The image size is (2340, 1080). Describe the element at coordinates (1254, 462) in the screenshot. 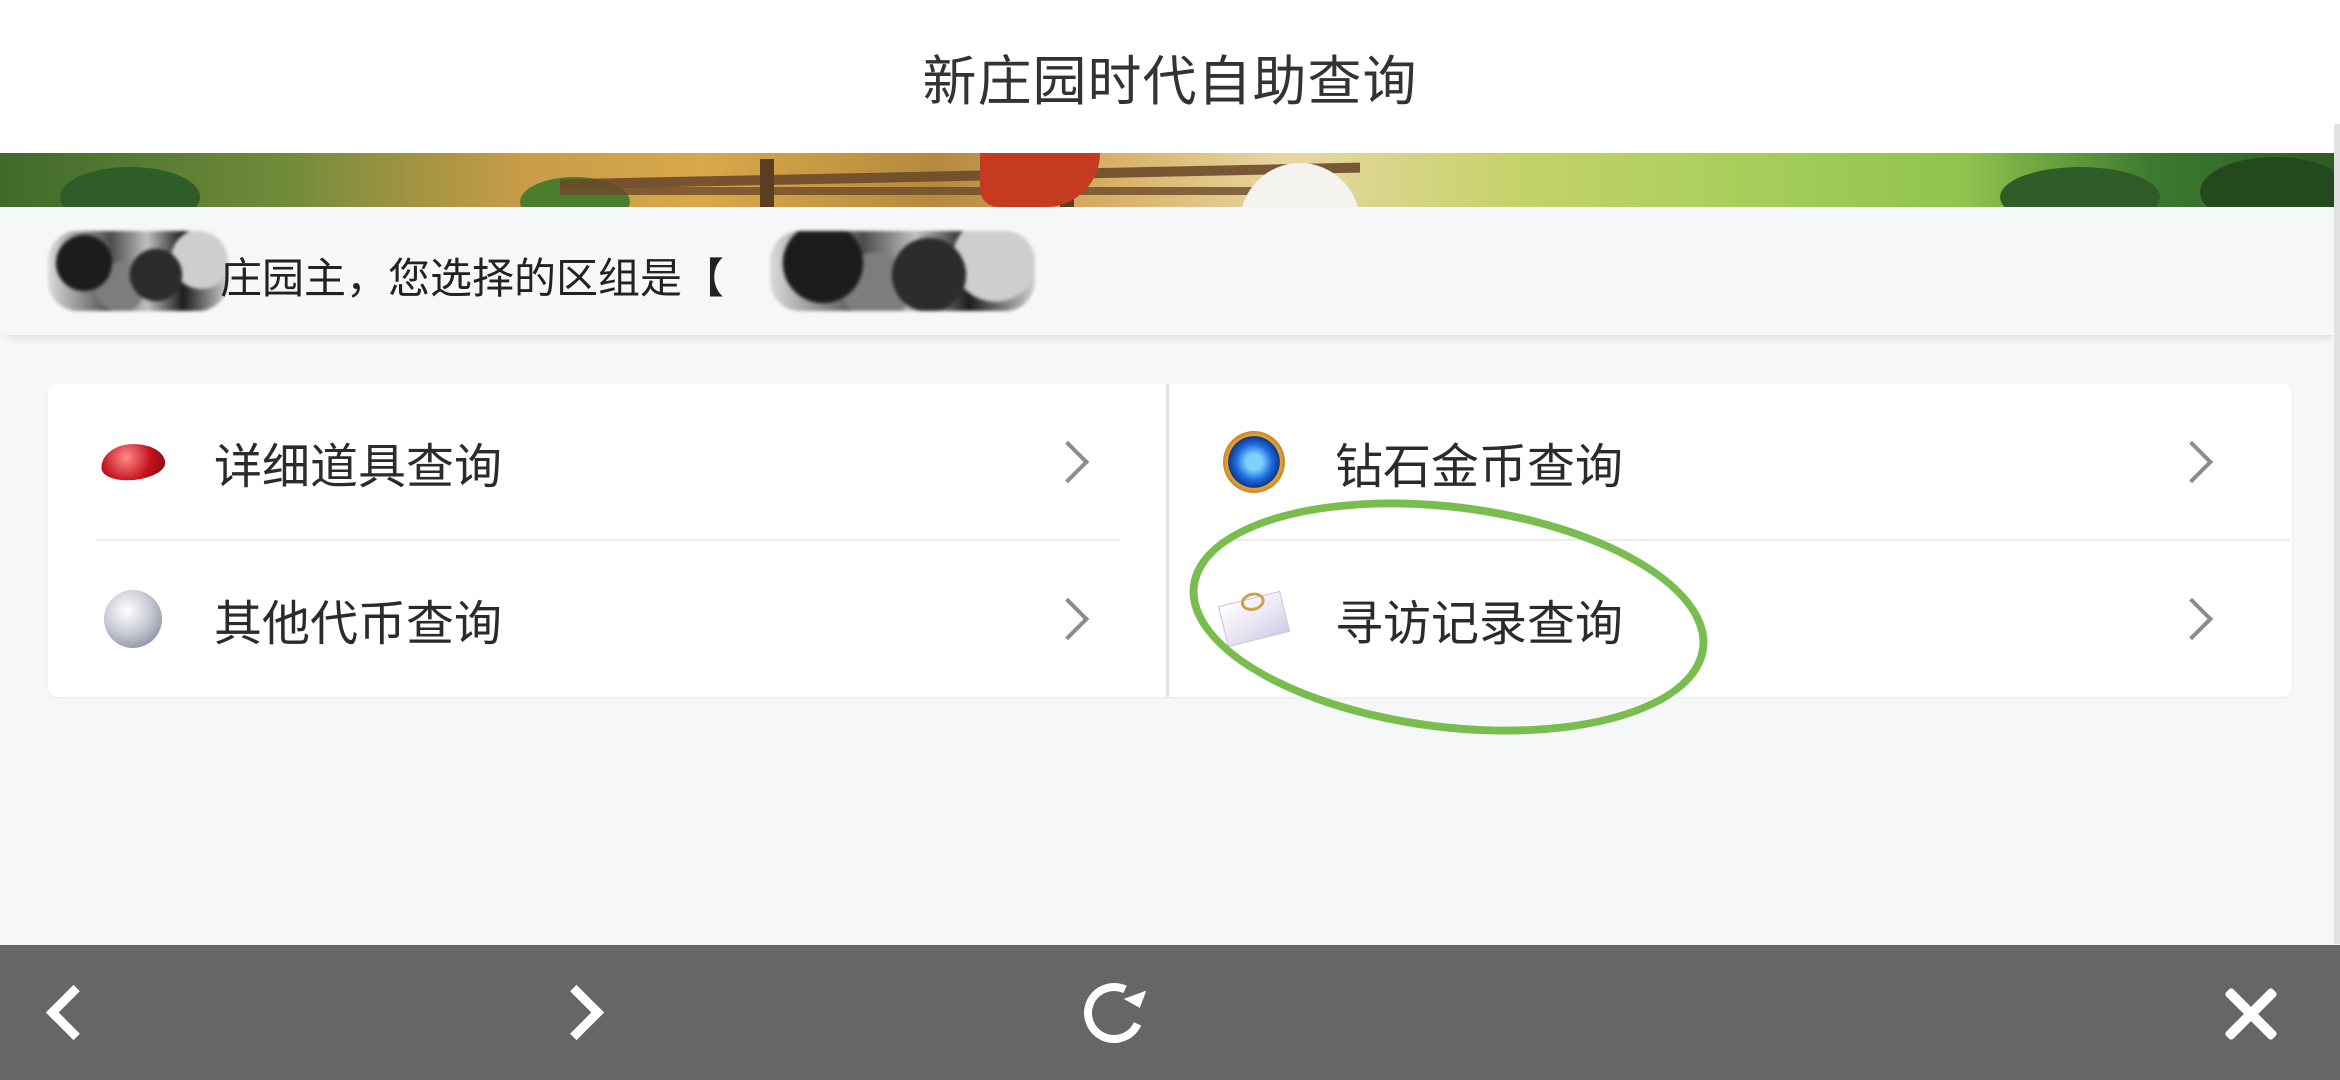

I see `blue-diamond-coin-icon` at that location.